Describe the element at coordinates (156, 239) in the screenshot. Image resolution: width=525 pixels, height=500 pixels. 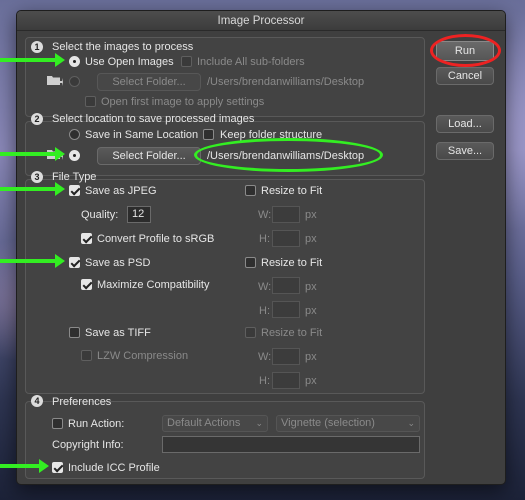
I see `convert-srgb-label: Convert Profile to sRGB` at that location.